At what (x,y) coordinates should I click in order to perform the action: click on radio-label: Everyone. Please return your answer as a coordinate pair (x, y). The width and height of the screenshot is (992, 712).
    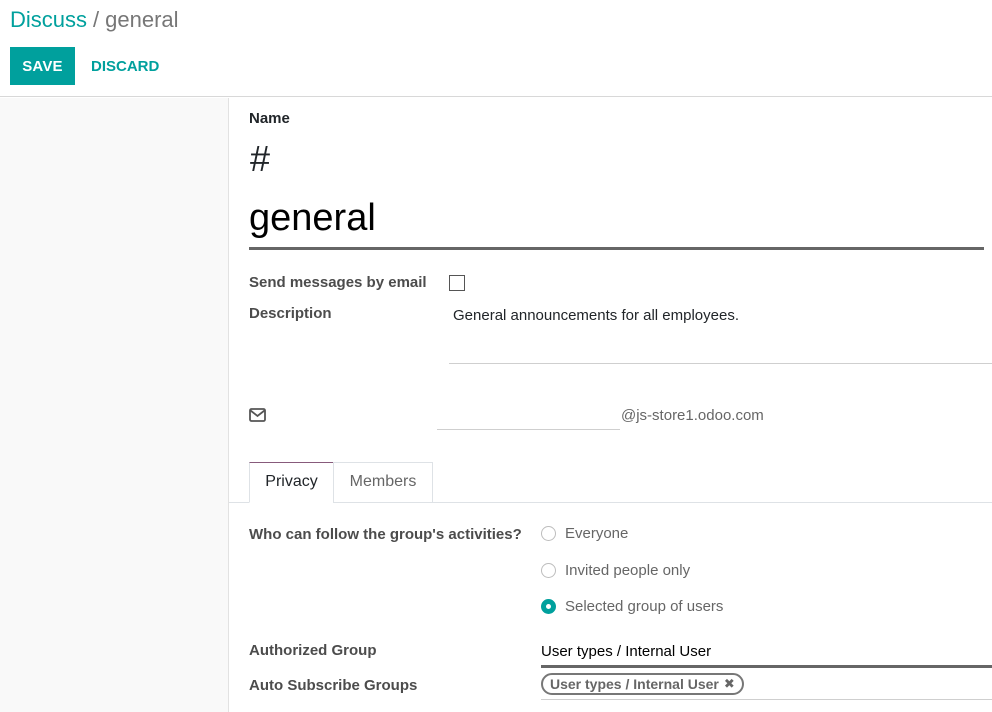
    Looking at the image, I should click on (597, 533).